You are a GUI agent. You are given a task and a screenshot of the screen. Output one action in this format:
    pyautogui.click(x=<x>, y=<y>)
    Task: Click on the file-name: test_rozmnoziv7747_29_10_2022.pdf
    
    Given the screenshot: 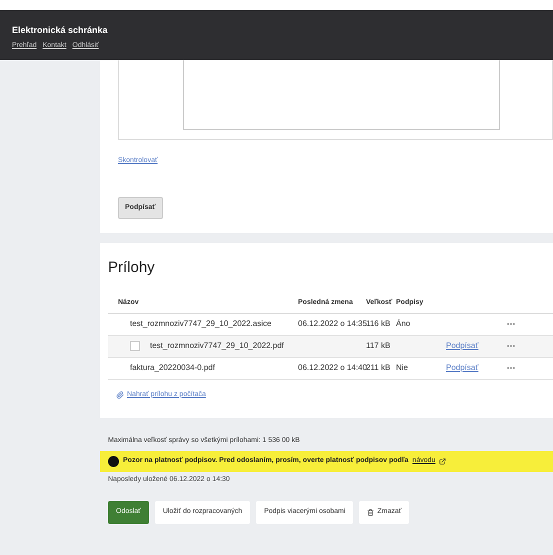 What is the action you would take?
    pyautogui.click(x=217, y=346)
    